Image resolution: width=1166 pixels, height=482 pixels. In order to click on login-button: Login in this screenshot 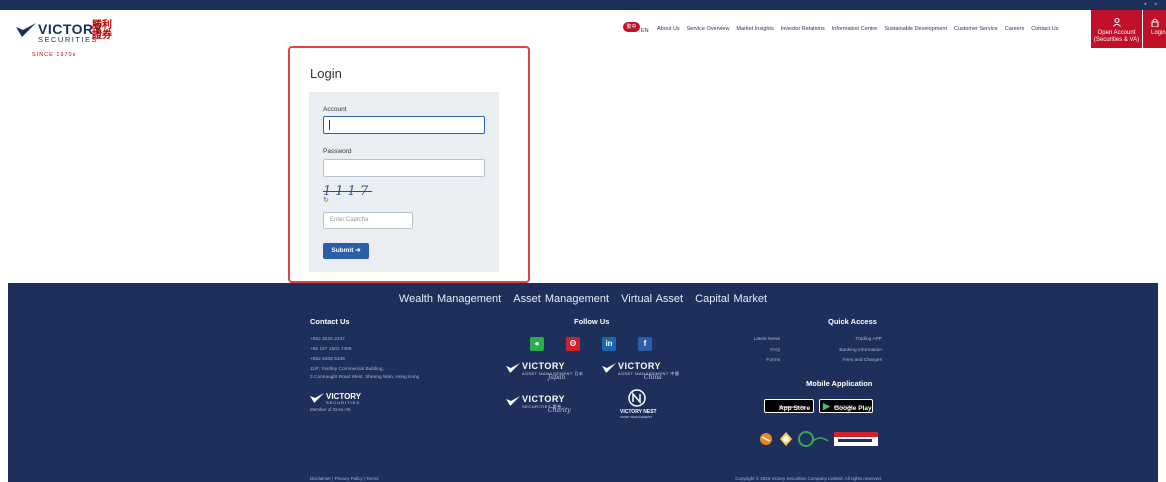, I will do `click(1154, 29)`.